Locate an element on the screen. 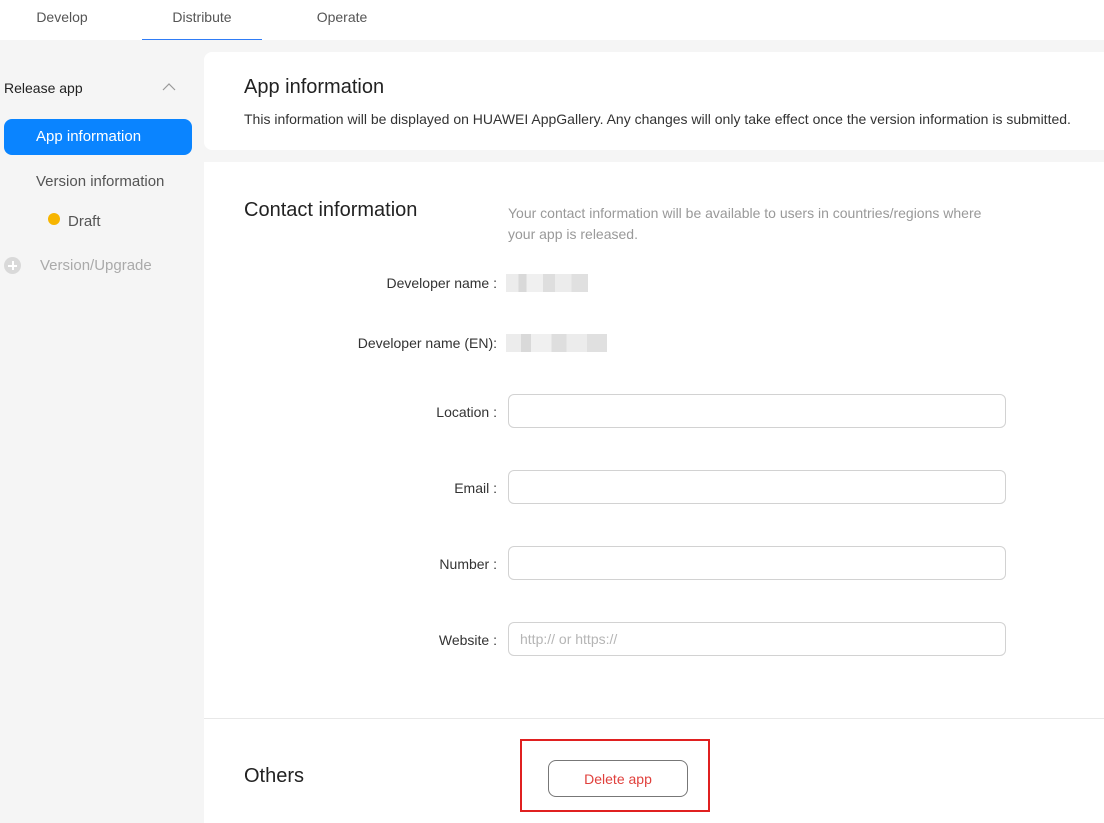  developer-name-value-redacted is located at coordinates (547, 283).